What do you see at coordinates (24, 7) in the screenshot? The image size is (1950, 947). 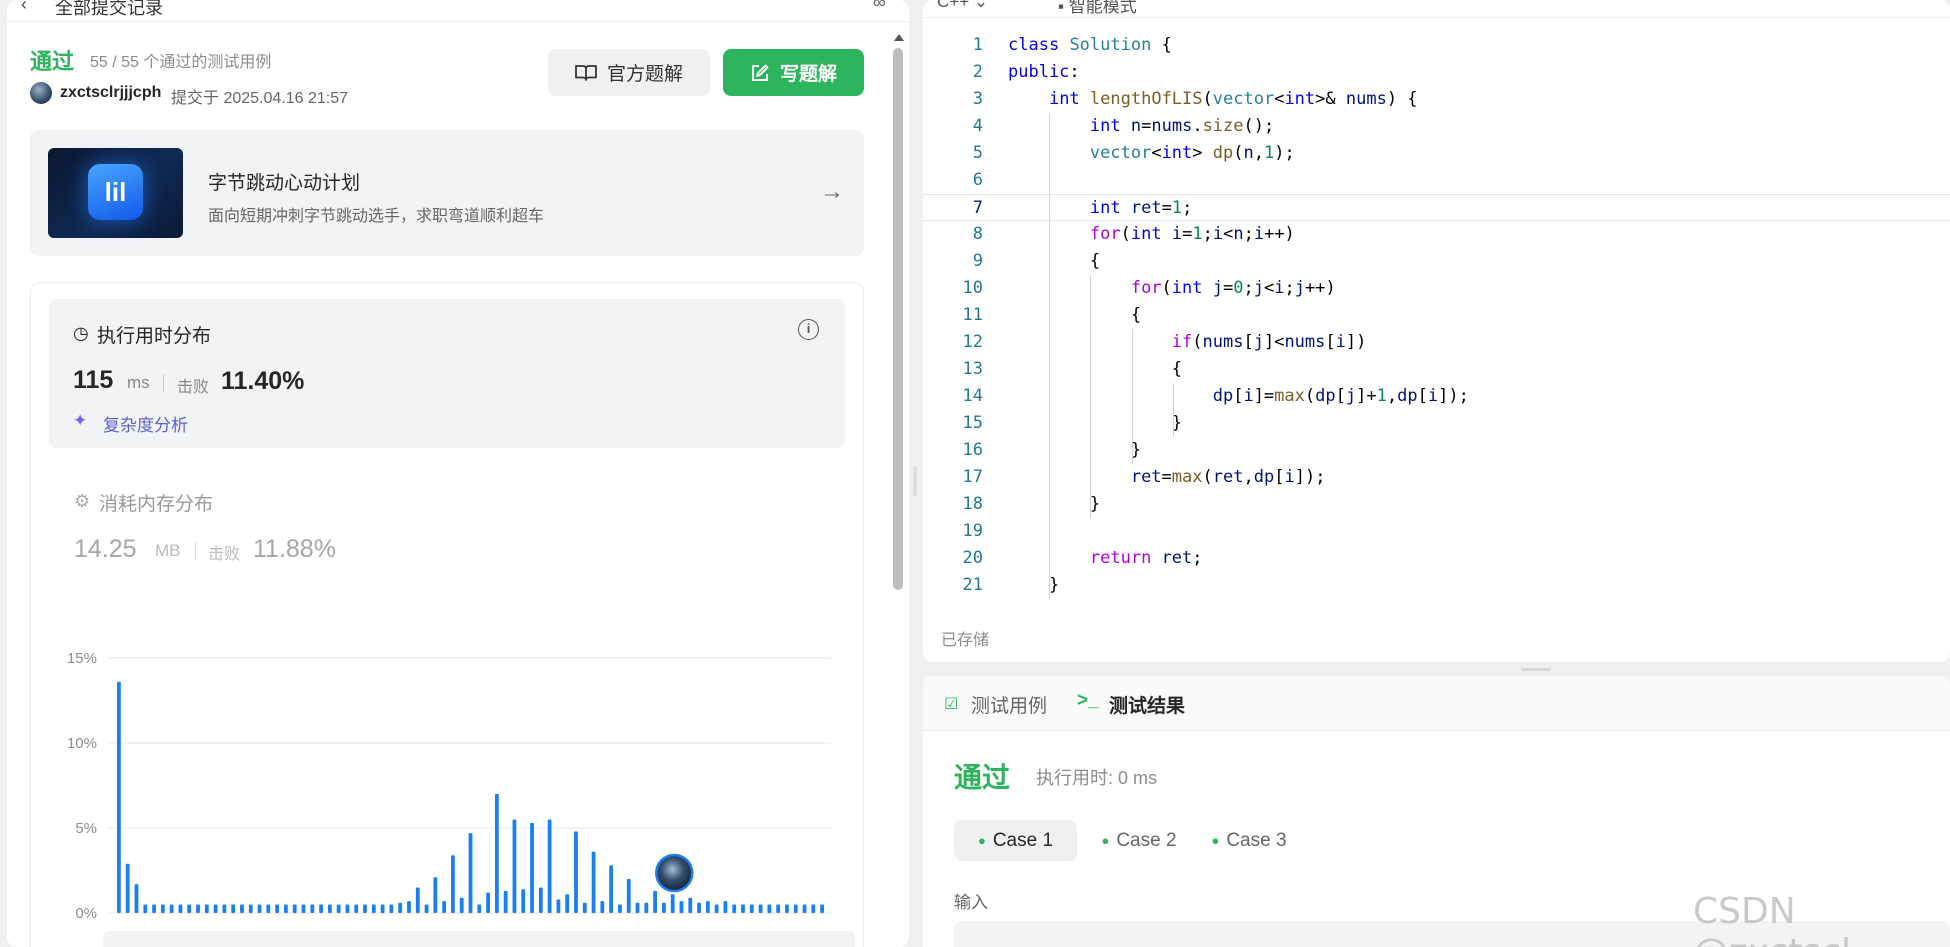 I see `back-arrow-icon: ‹` at bounding box center [24, 7].